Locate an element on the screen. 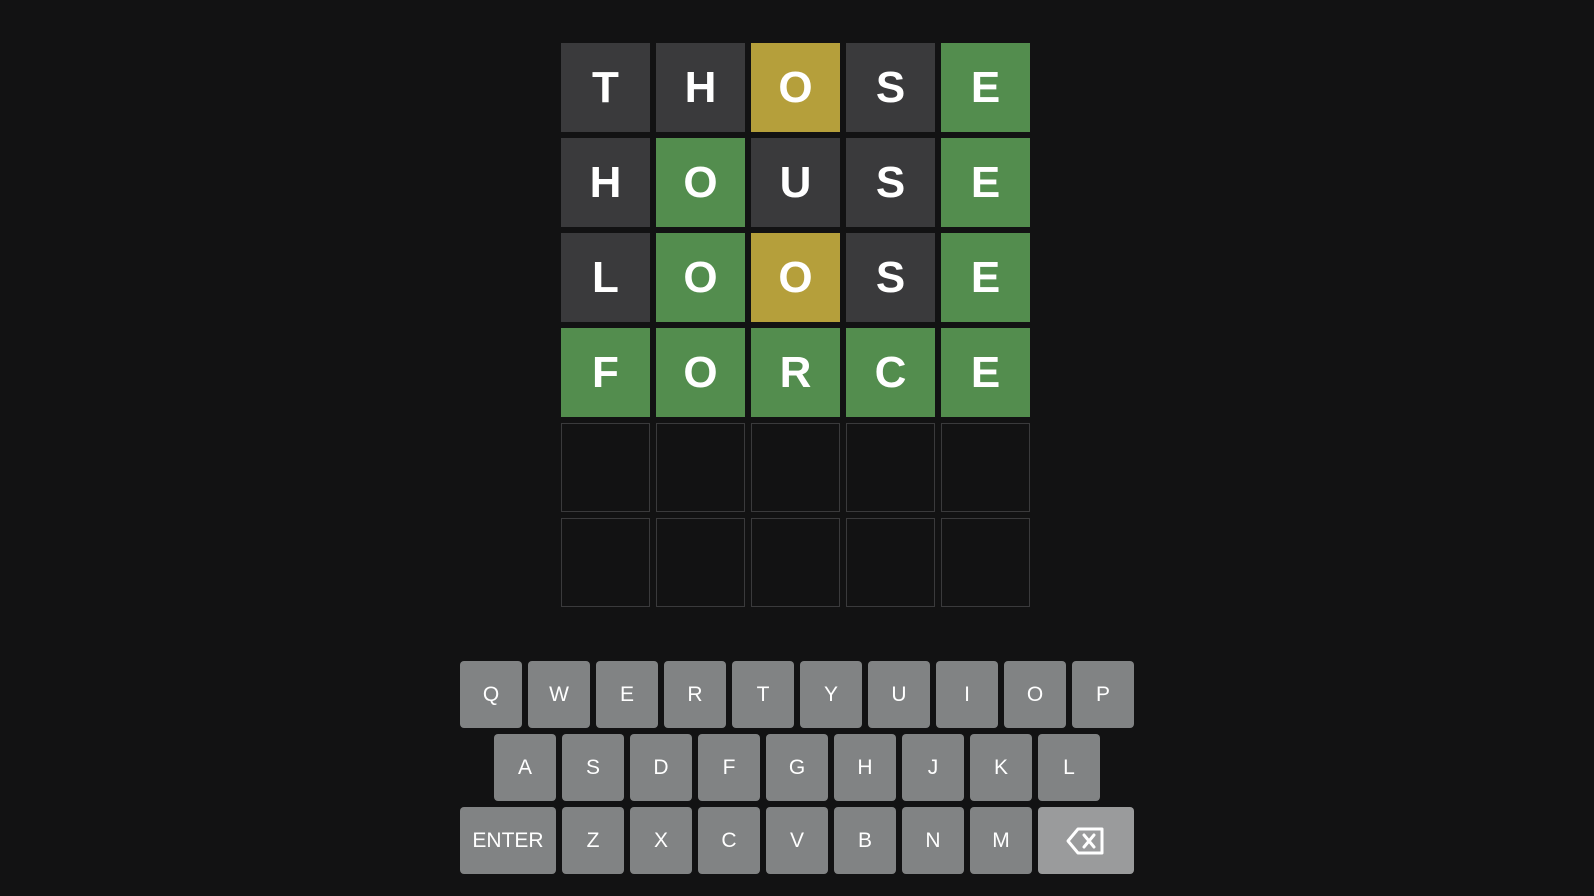 Image resolution: width=1594 pixels, height=896 pixels. backspace-key is located at coordinates (1086, 840).